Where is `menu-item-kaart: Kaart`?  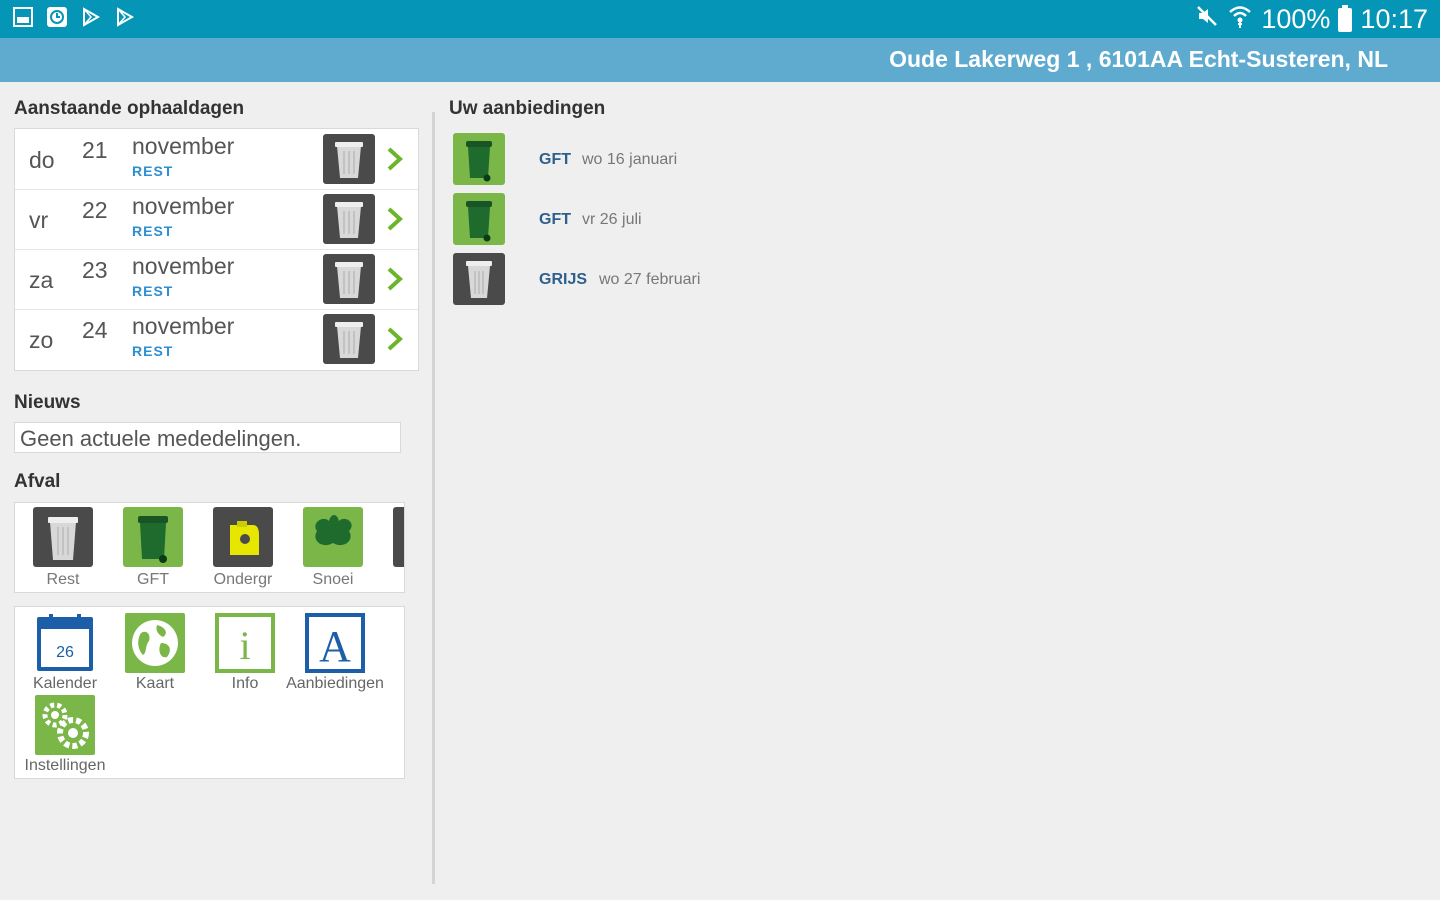
menu-item-kaart: Kaart is located at coordinates (155, 653).